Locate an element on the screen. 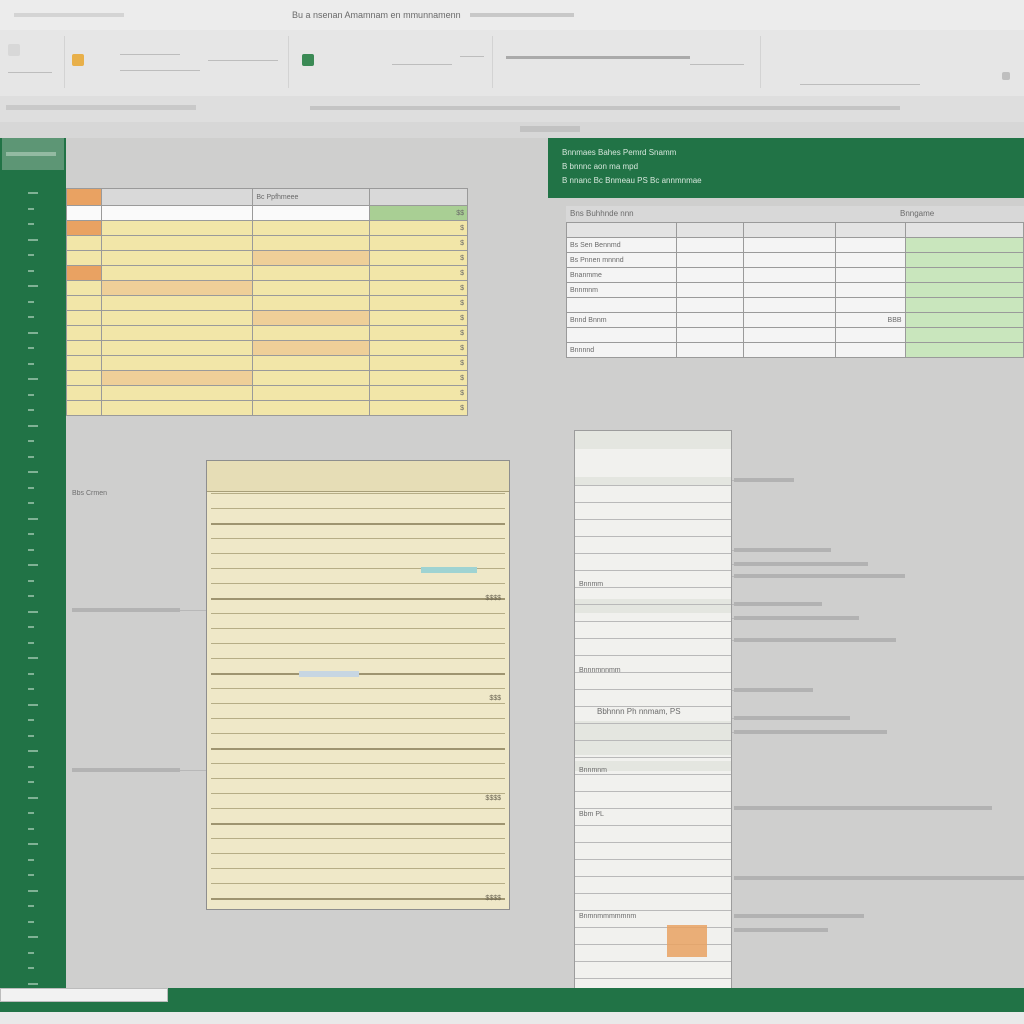  highlight-icon is located at coordinates (78, 60).